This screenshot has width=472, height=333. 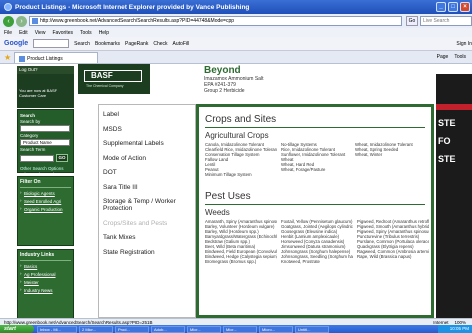 I want to click on basf-logo: BASF, so click(x=113, y=76).